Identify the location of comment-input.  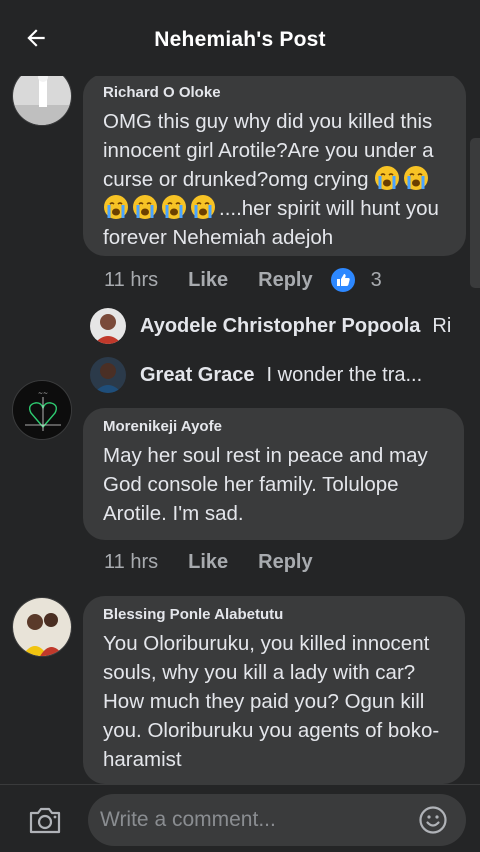
(250, 820).